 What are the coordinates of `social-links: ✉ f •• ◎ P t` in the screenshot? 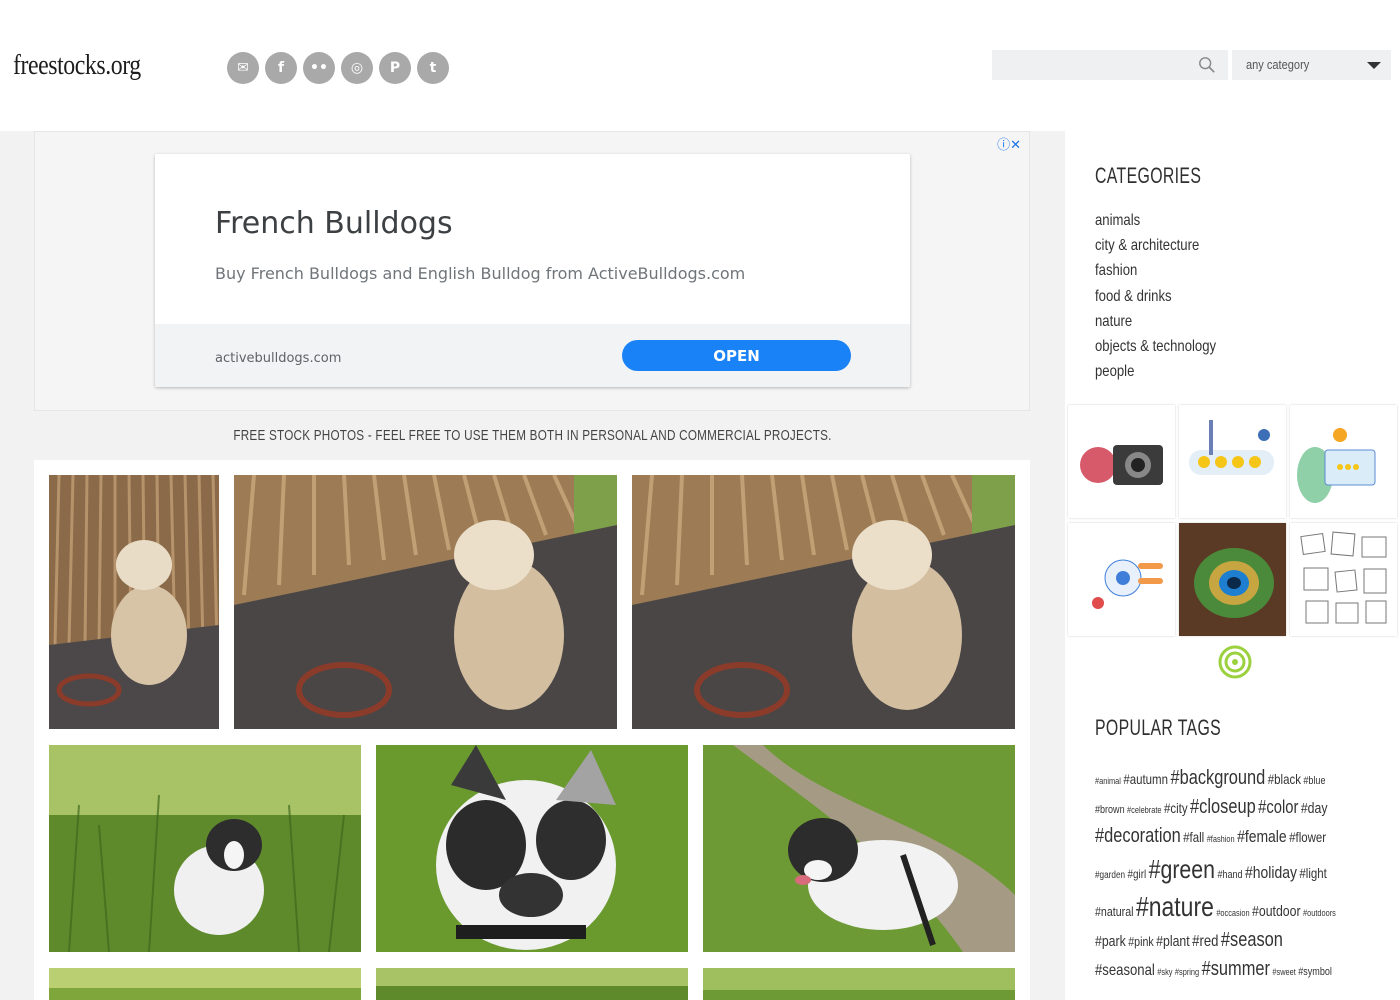 It's located at (338, 68).